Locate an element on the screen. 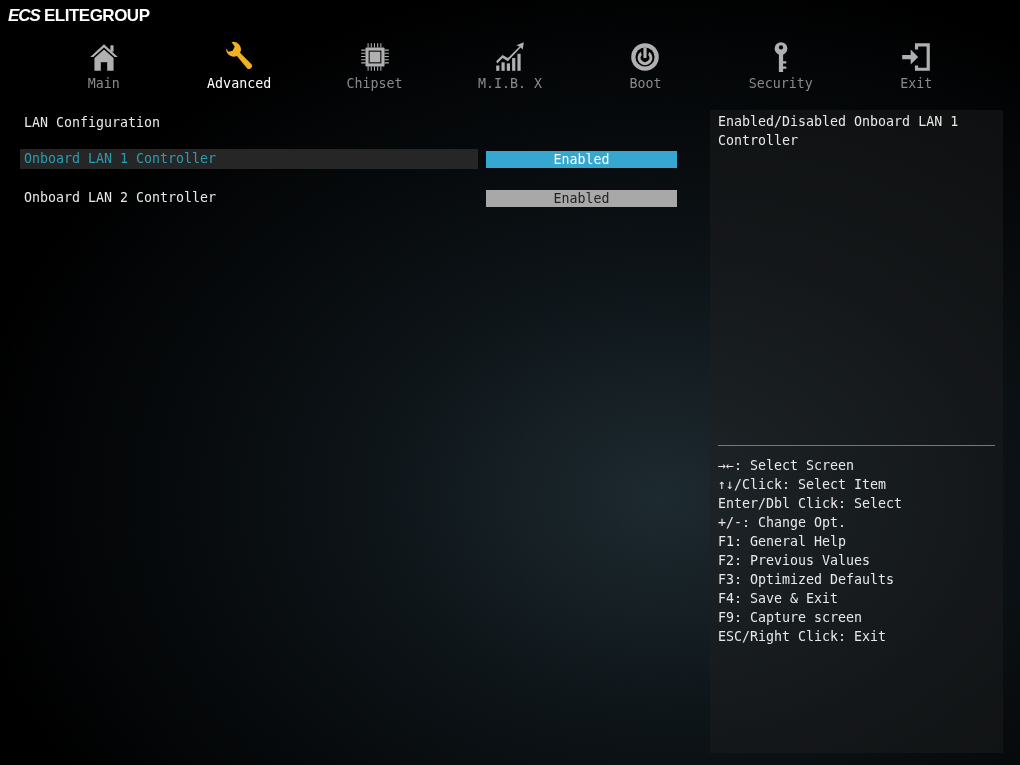  key-hint: ↑↓/Click: Select Item is located at coordinates (803, 485).